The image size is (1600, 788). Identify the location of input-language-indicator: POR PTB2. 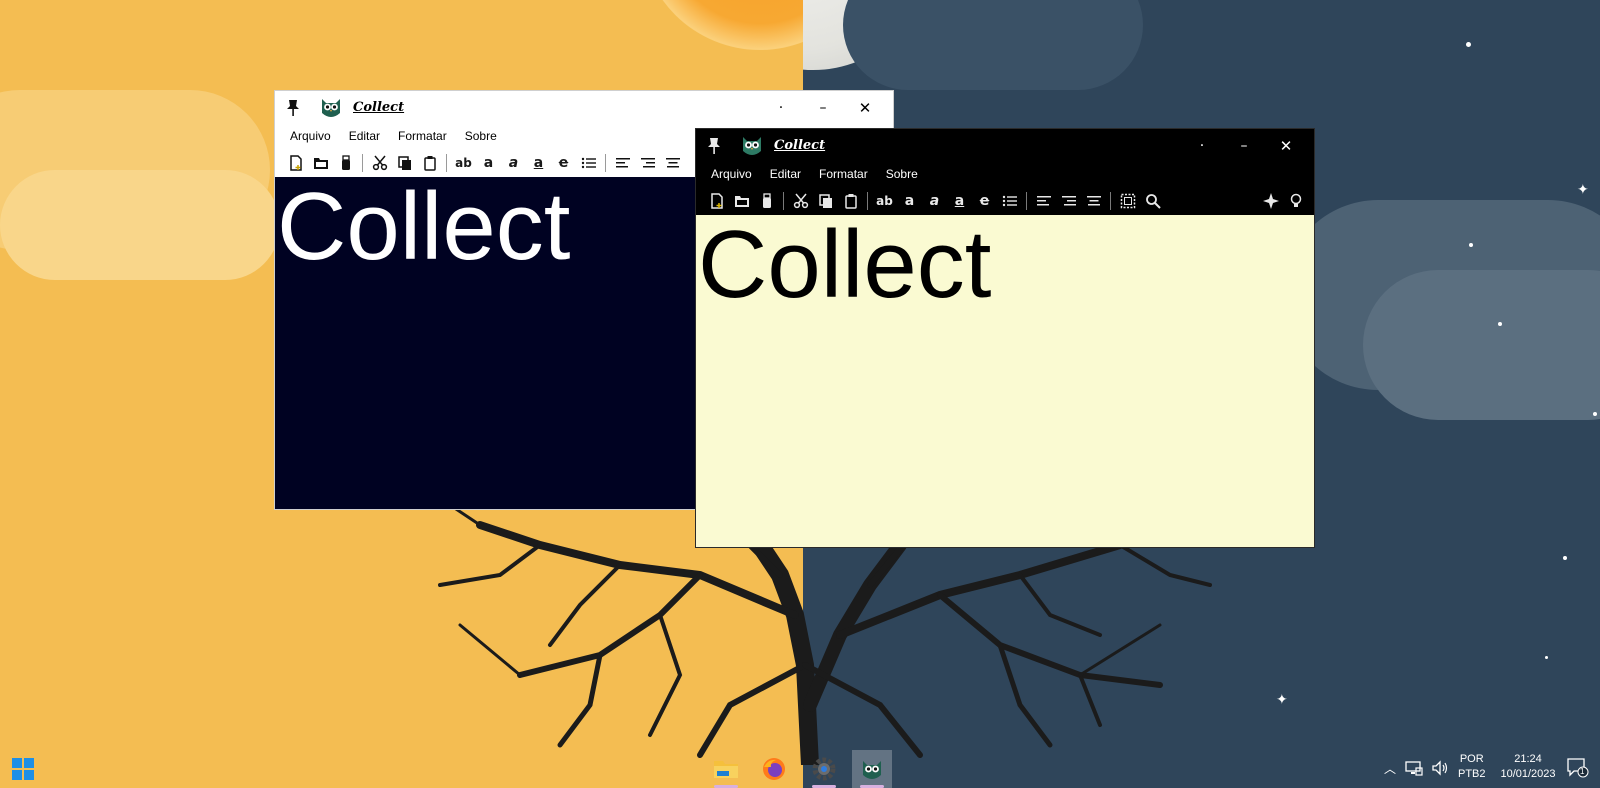
(1472, 767).